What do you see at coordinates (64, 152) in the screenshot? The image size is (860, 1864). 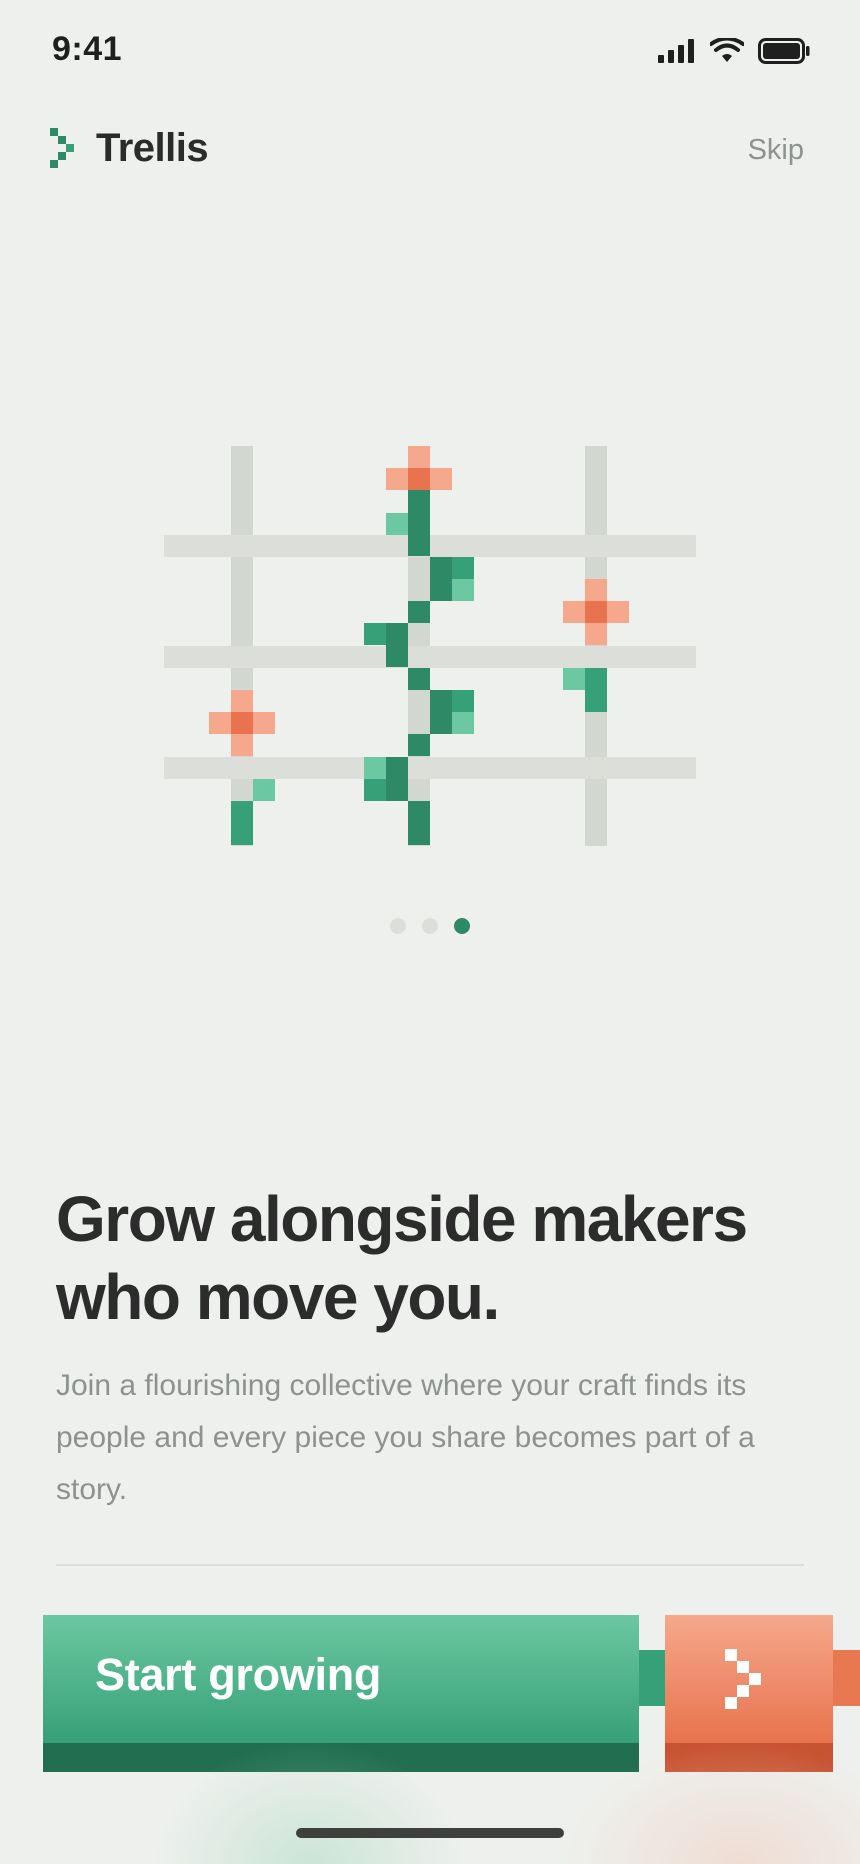 I see `logo-icon` at bounding box center [64, 152].